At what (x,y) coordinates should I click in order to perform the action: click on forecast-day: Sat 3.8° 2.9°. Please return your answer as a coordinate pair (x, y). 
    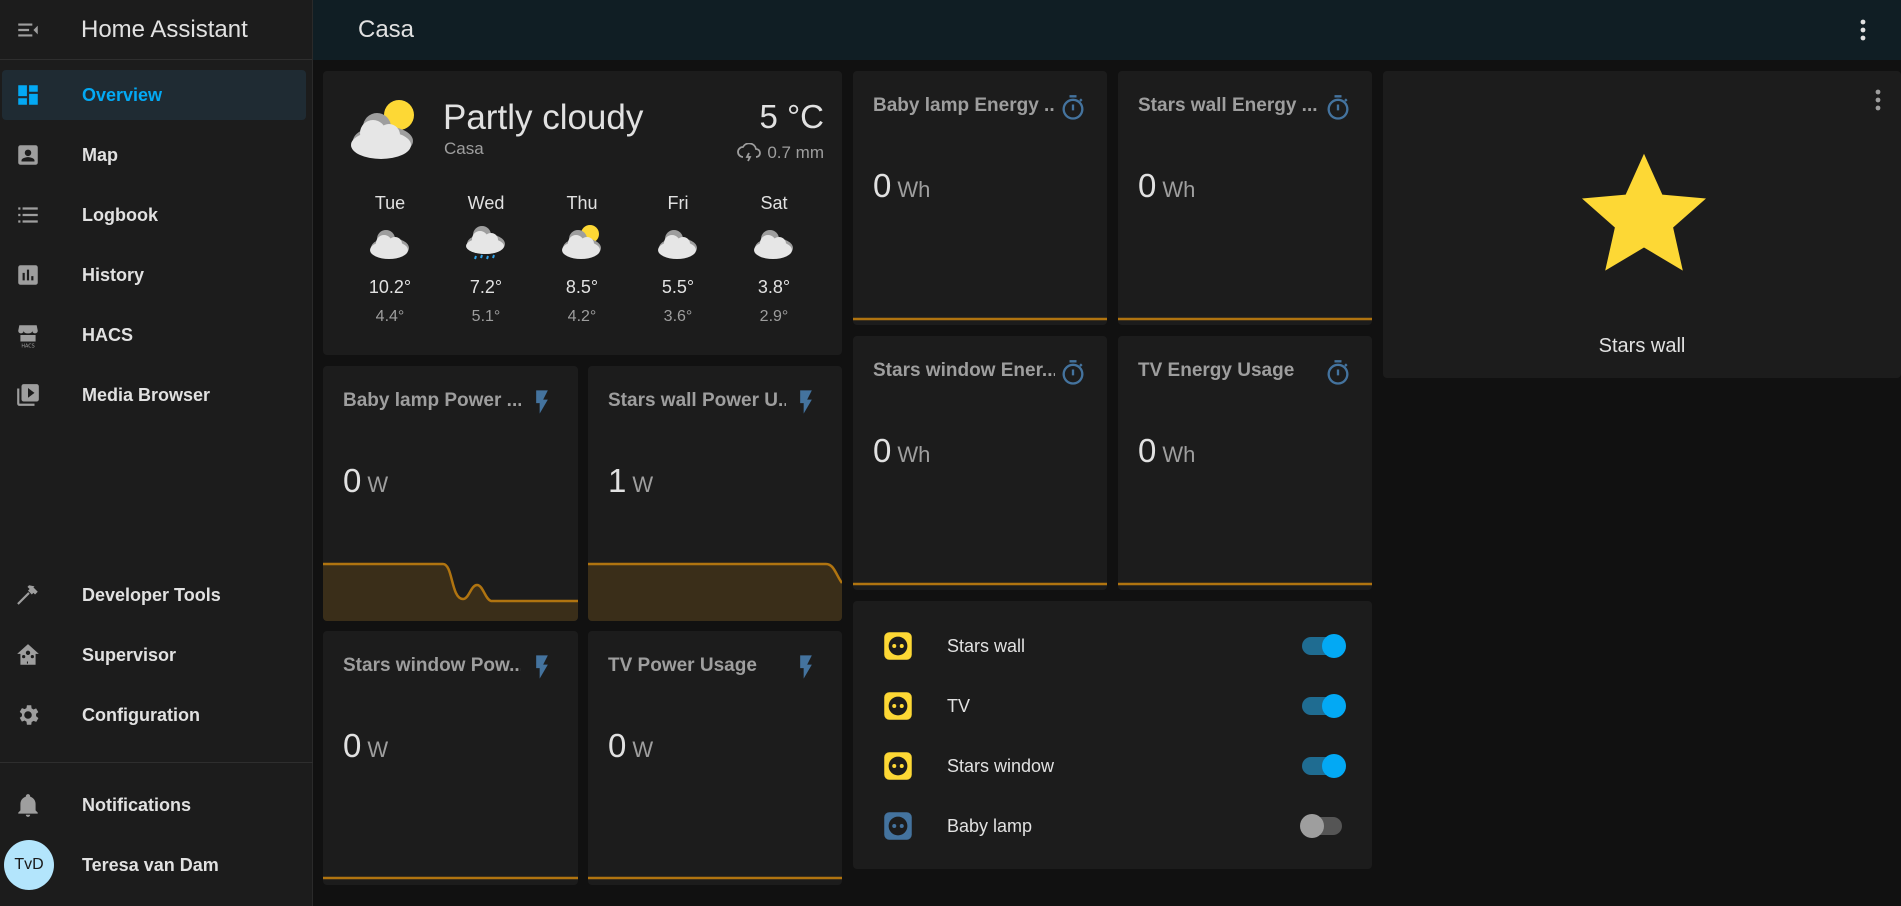
    Looking at the image, I should click on (774, 259).